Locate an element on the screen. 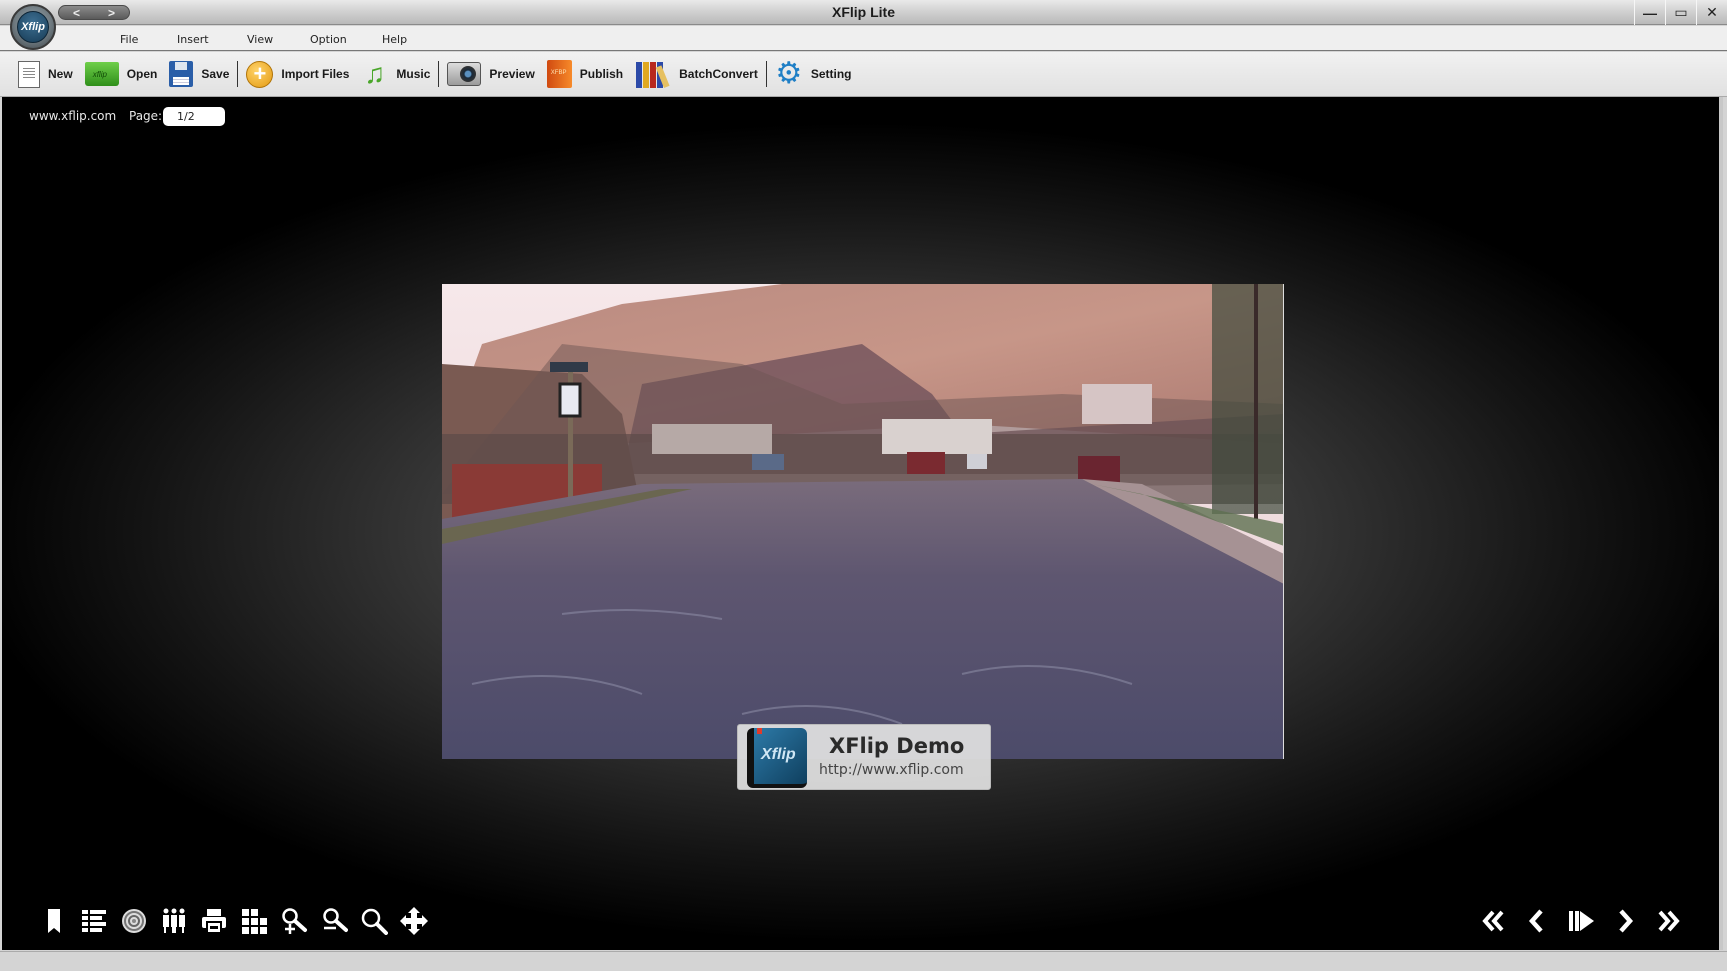 The height and width of the screenshot is (971, 1727). viewer-tools is located at coordinates (234, 921).